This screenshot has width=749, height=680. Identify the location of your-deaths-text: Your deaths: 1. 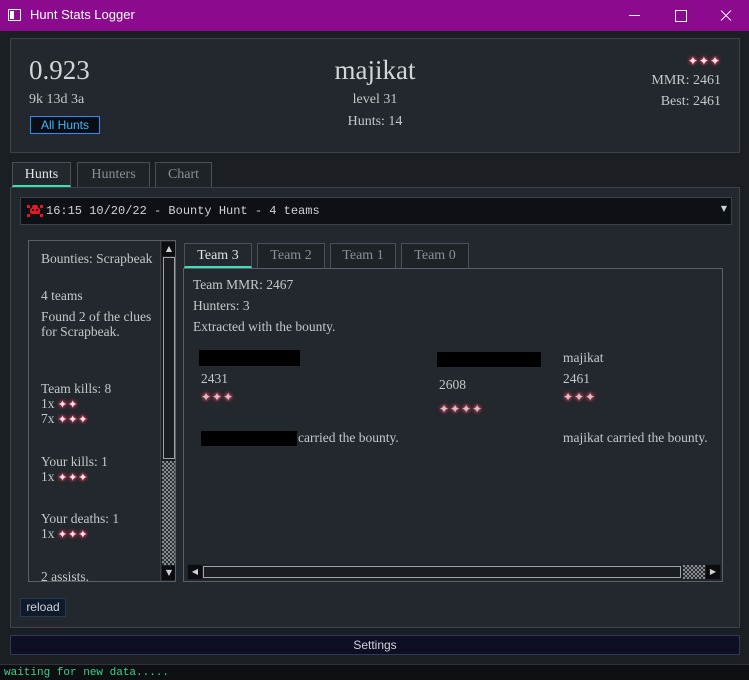
(80, 518).